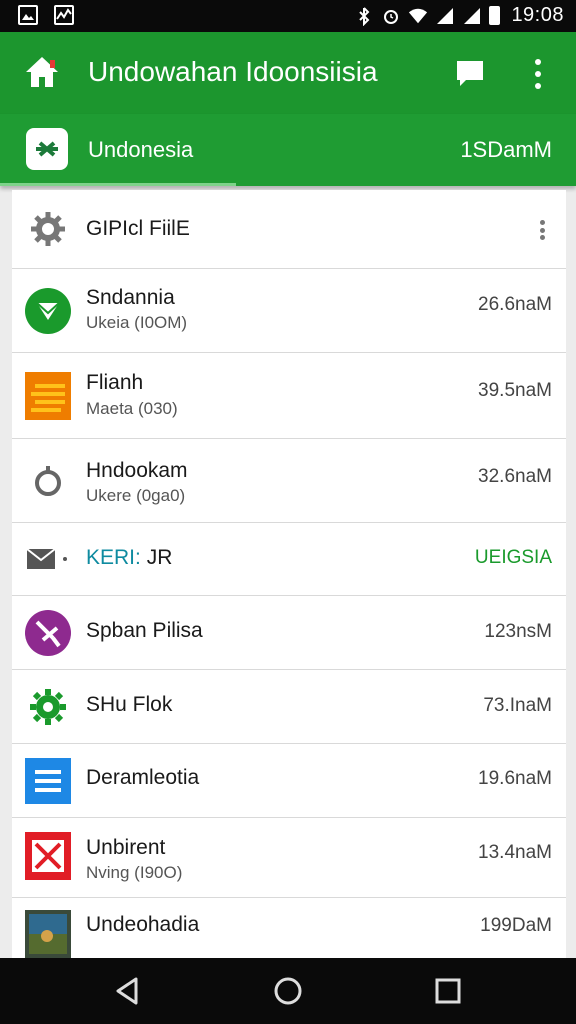 Image resolution: width=576 pixels, height=1024 pixels. Describe the element at coordinates (138, 228) in the screenshot. I see `list-header-title: GIPIcl FiilE` at that location.